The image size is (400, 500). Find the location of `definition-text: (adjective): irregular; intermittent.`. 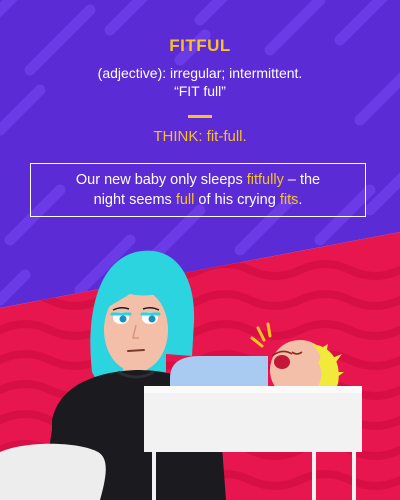

definition-text: (adjective): irregular; intermittent. is located at coordinates (200, 73).